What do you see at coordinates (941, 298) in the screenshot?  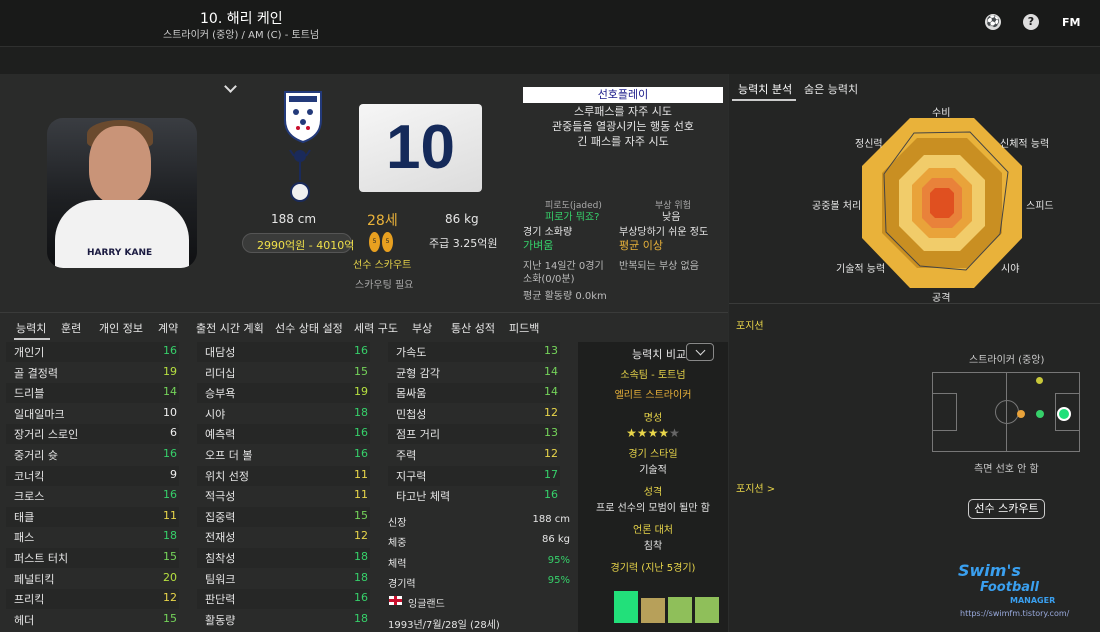 I see `radar-label-attack: 공격` at bounding box center [941, 298].